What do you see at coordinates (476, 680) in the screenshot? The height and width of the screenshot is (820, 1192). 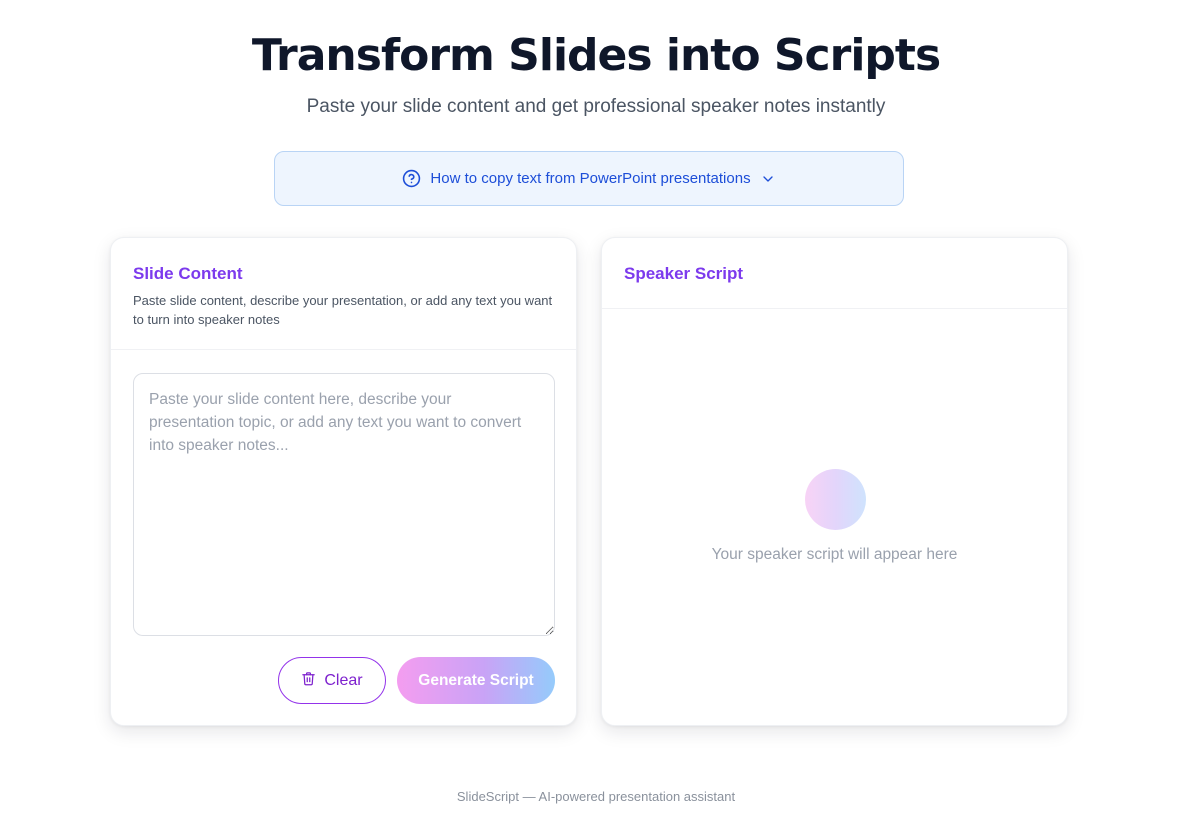 I see `generate-script-button: Generate Script` at bounding box center [476, 680].